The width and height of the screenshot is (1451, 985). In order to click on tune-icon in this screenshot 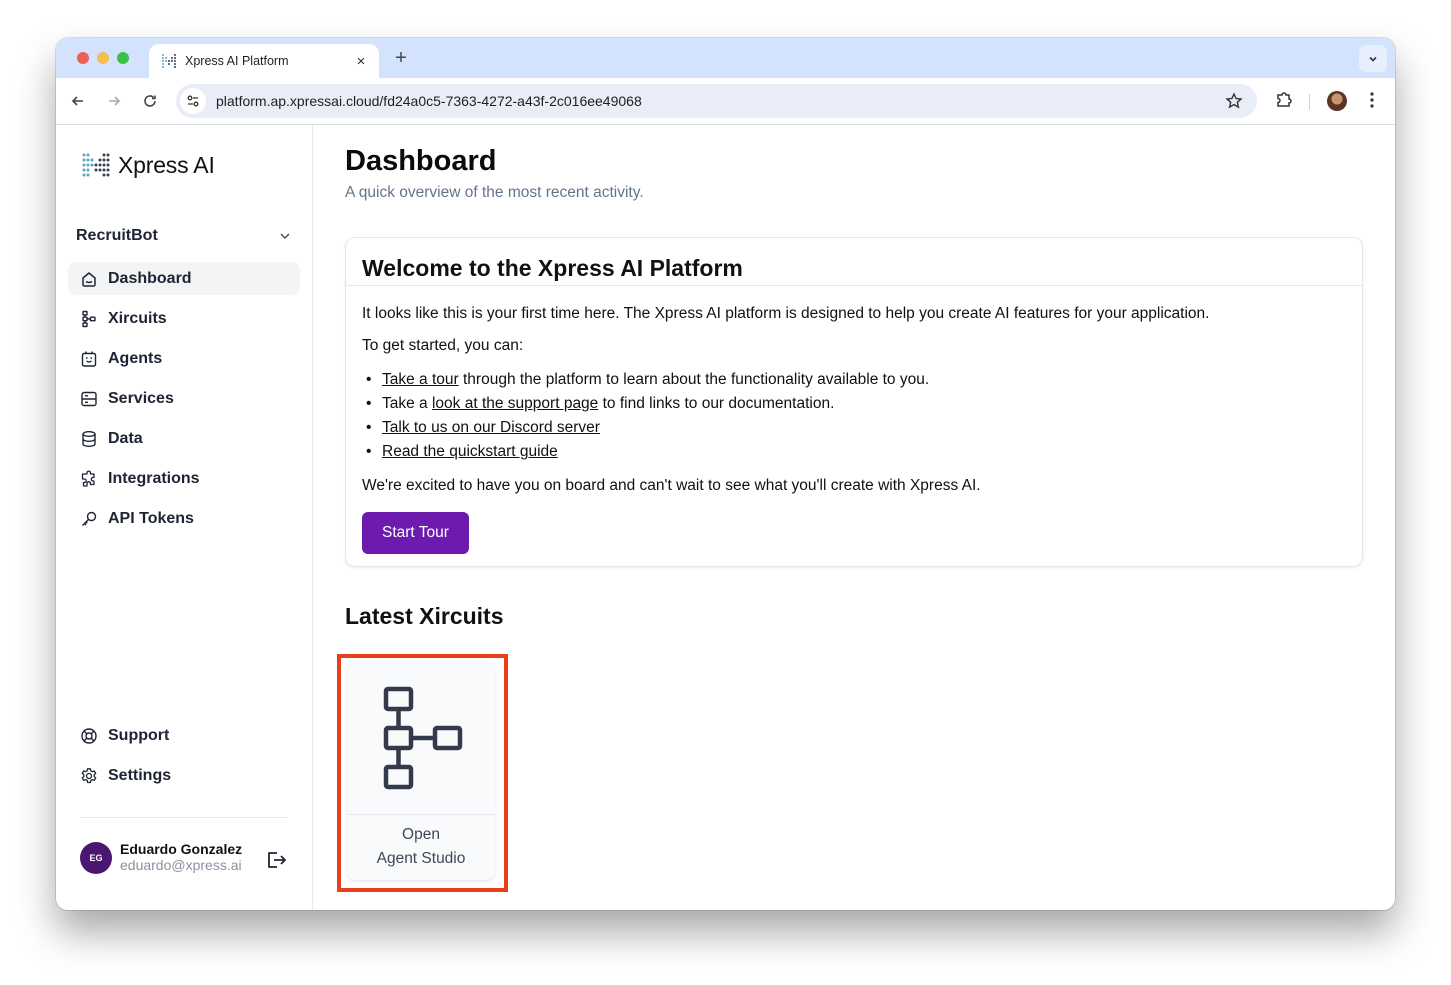, I will do `click(193, 101)`.